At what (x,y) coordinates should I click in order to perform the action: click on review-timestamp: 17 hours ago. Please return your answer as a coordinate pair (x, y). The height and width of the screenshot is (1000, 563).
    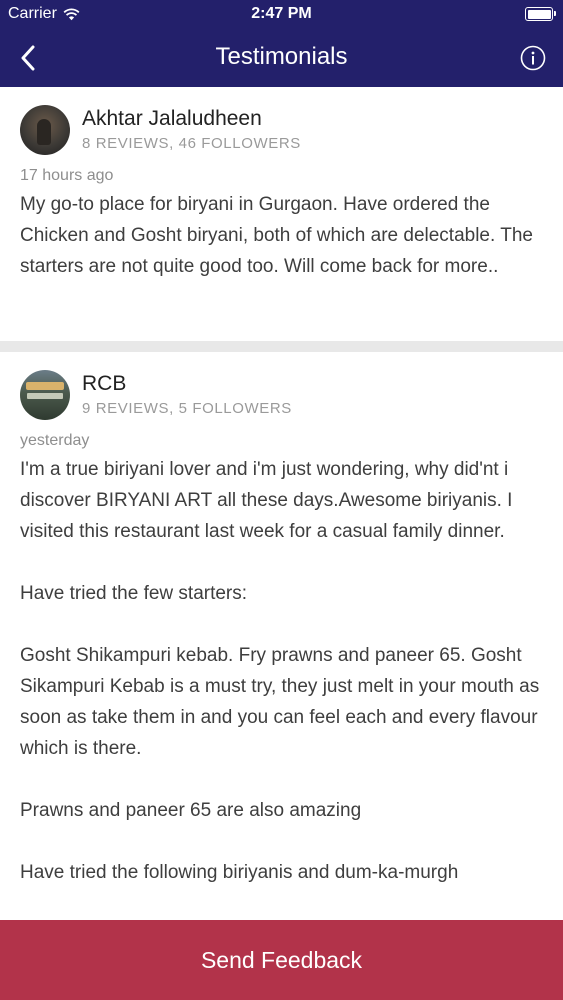
    Looking at the image, I should click on (67, 175).